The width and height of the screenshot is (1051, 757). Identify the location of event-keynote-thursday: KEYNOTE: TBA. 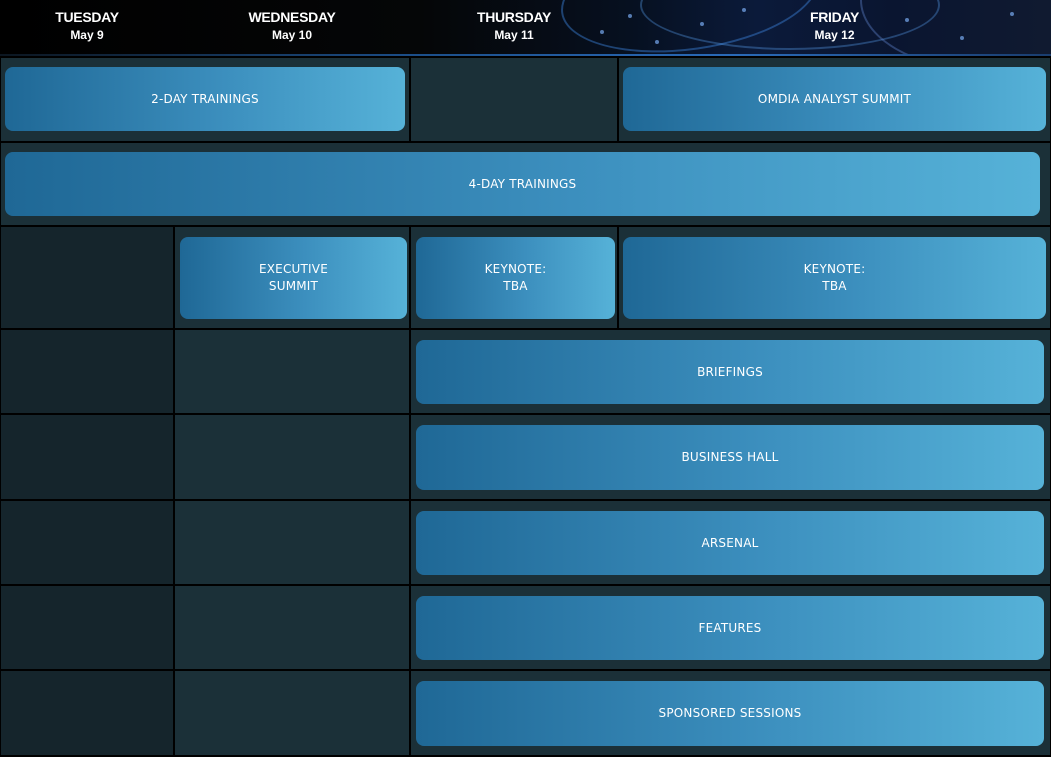
(515, 278).